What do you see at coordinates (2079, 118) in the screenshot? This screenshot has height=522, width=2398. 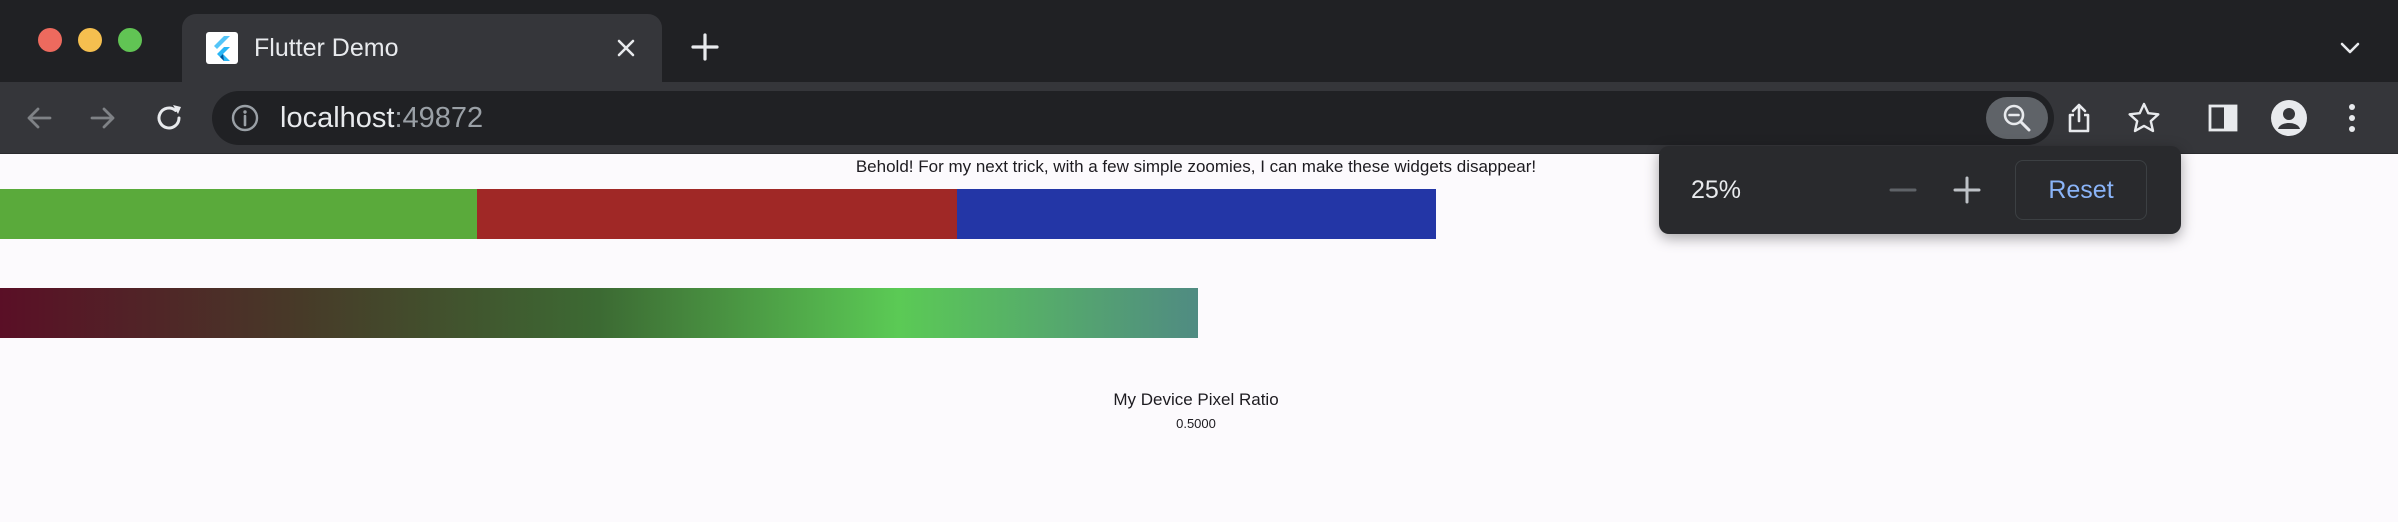 I see `share-icon` at bounding box center [2079, 118].